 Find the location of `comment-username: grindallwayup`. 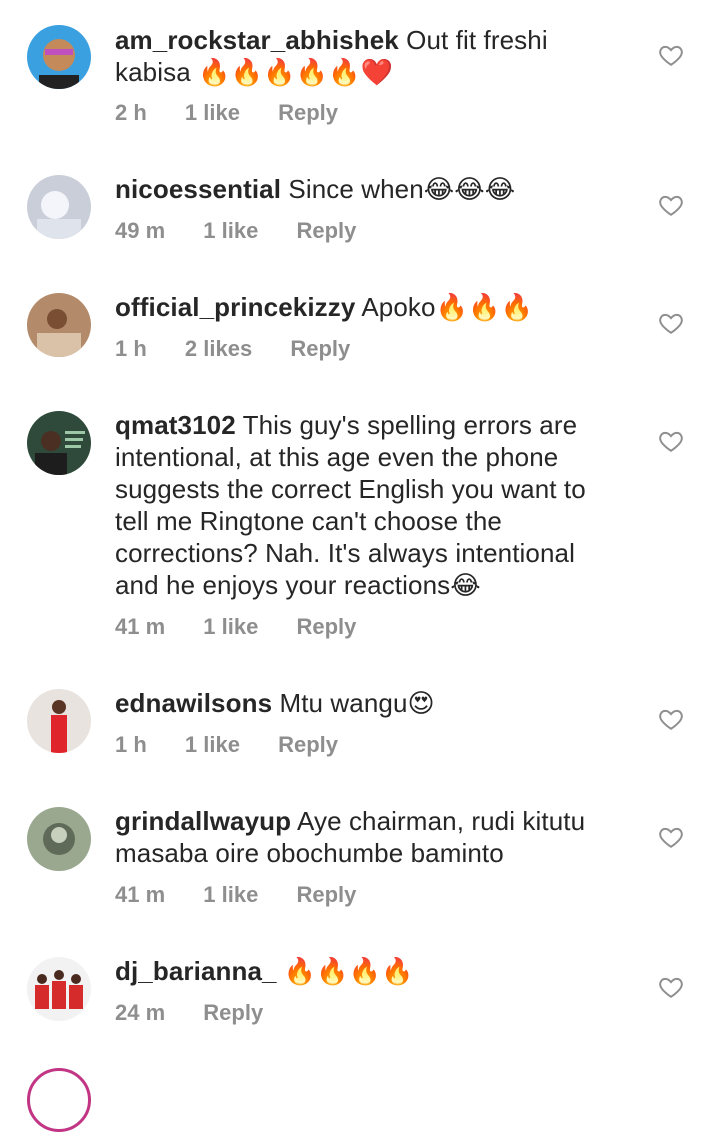

comment-username: grindallwayup is located at coordinates (203, 821).